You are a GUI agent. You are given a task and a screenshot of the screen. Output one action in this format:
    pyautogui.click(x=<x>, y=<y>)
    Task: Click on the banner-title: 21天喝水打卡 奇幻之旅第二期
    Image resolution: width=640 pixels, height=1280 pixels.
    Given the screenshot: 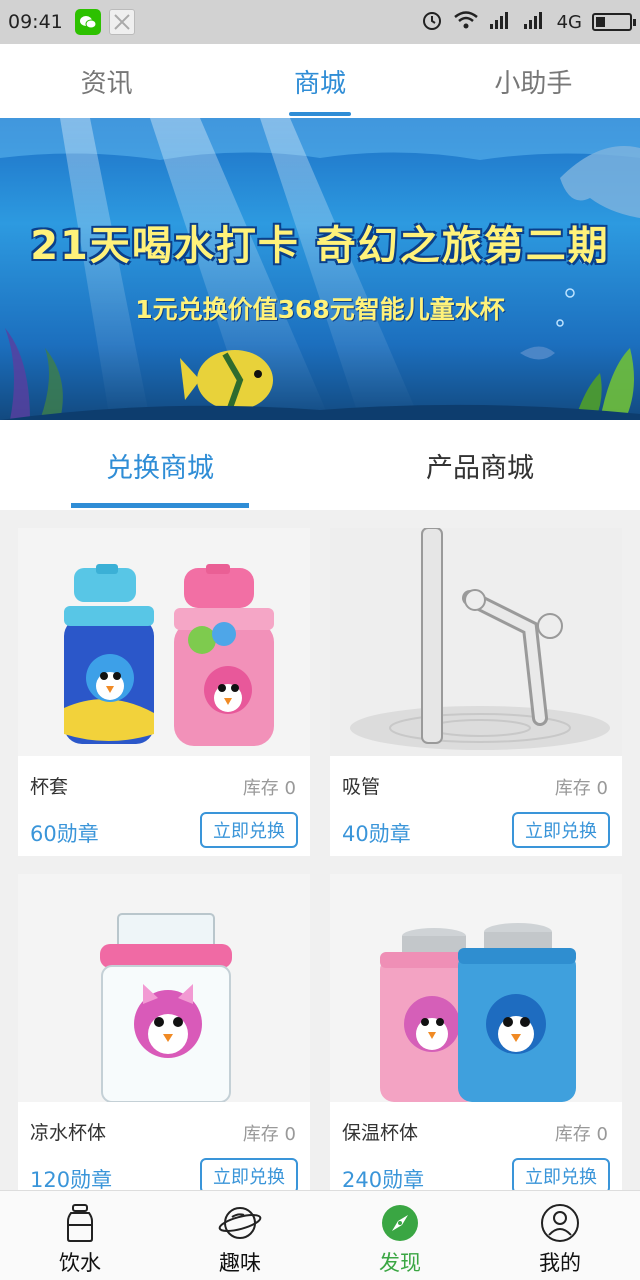 What is the action you would take?
    pyautogui.click(x=320, y=246)
    